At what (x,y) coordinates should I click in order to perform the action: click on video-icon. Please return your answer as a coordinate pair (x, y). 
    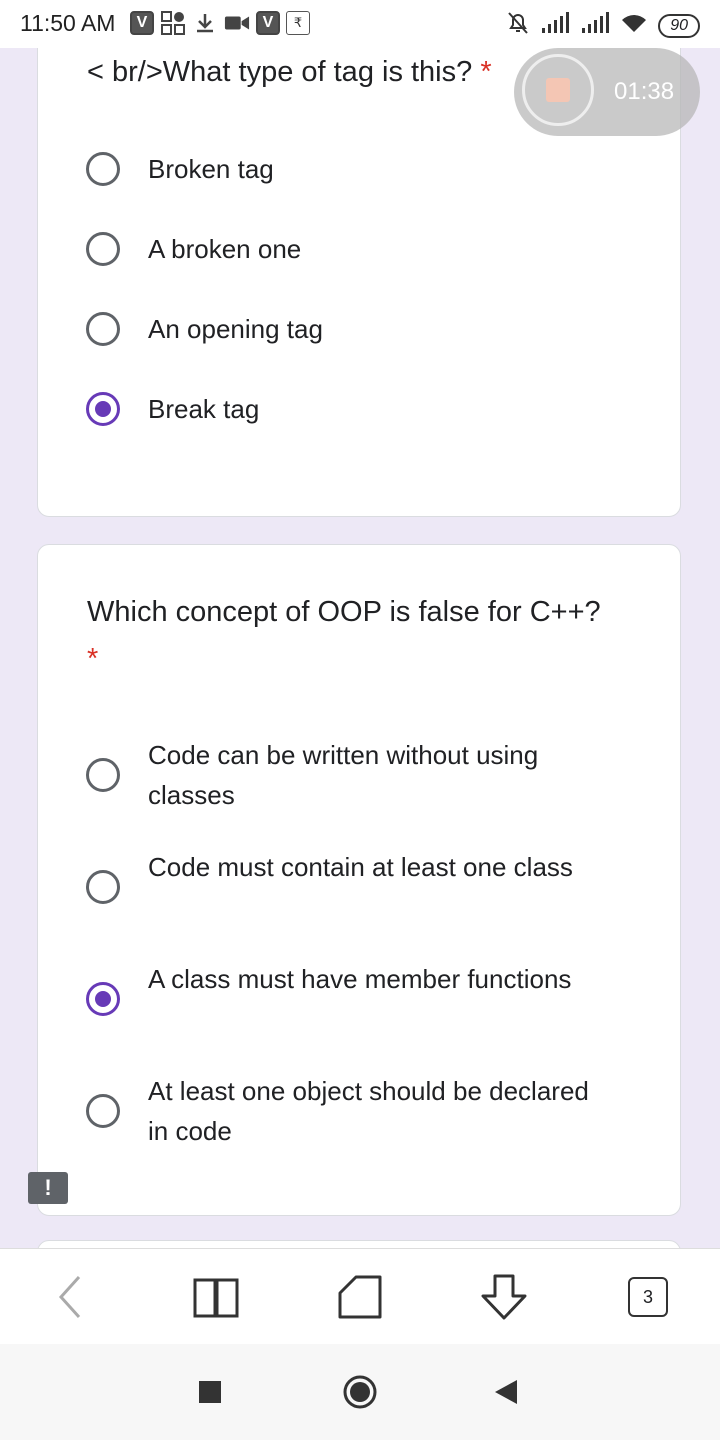
    Looking at the image, I should click on (237, 23).